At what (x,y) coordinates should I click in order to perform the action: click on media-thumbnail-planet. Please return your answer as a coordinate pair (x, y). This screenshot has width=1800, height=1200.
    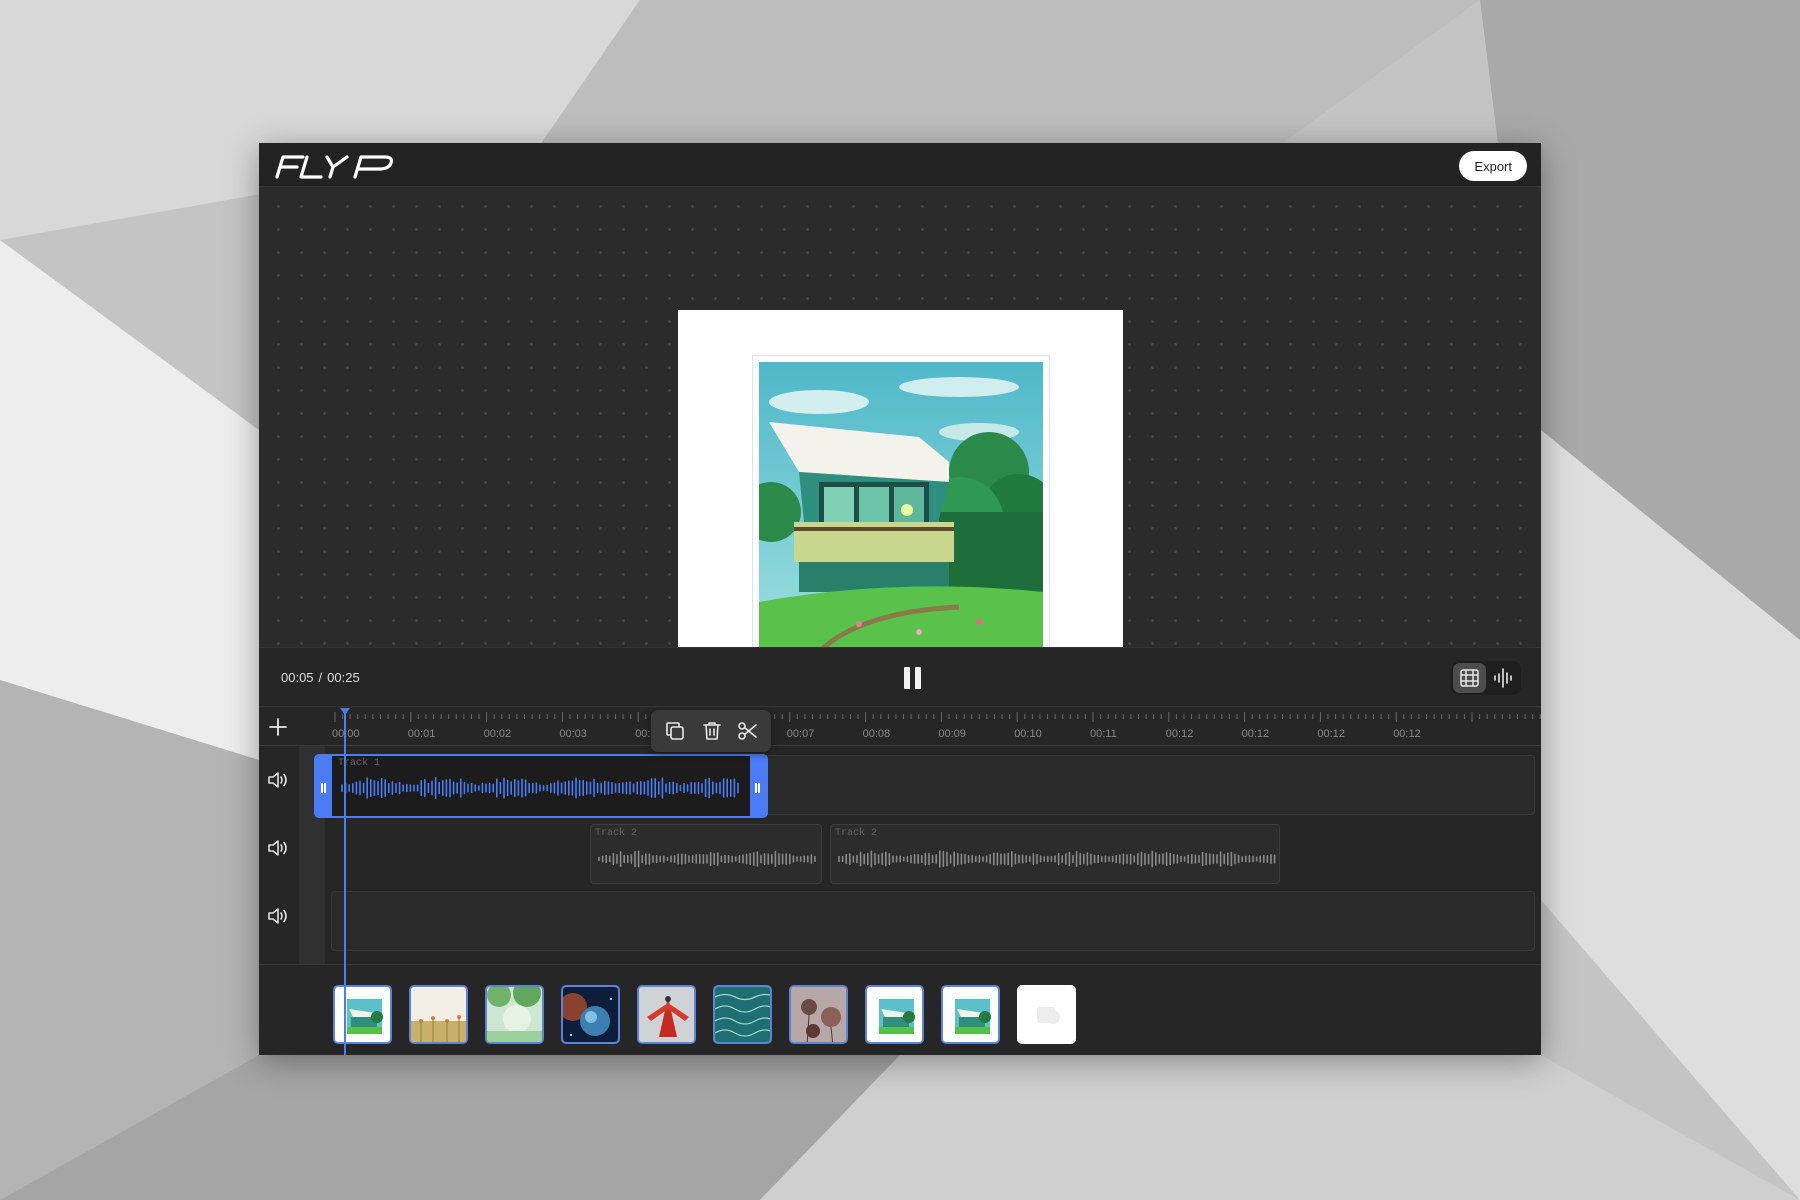
    Looking at the image, I should click on (590, 1014).